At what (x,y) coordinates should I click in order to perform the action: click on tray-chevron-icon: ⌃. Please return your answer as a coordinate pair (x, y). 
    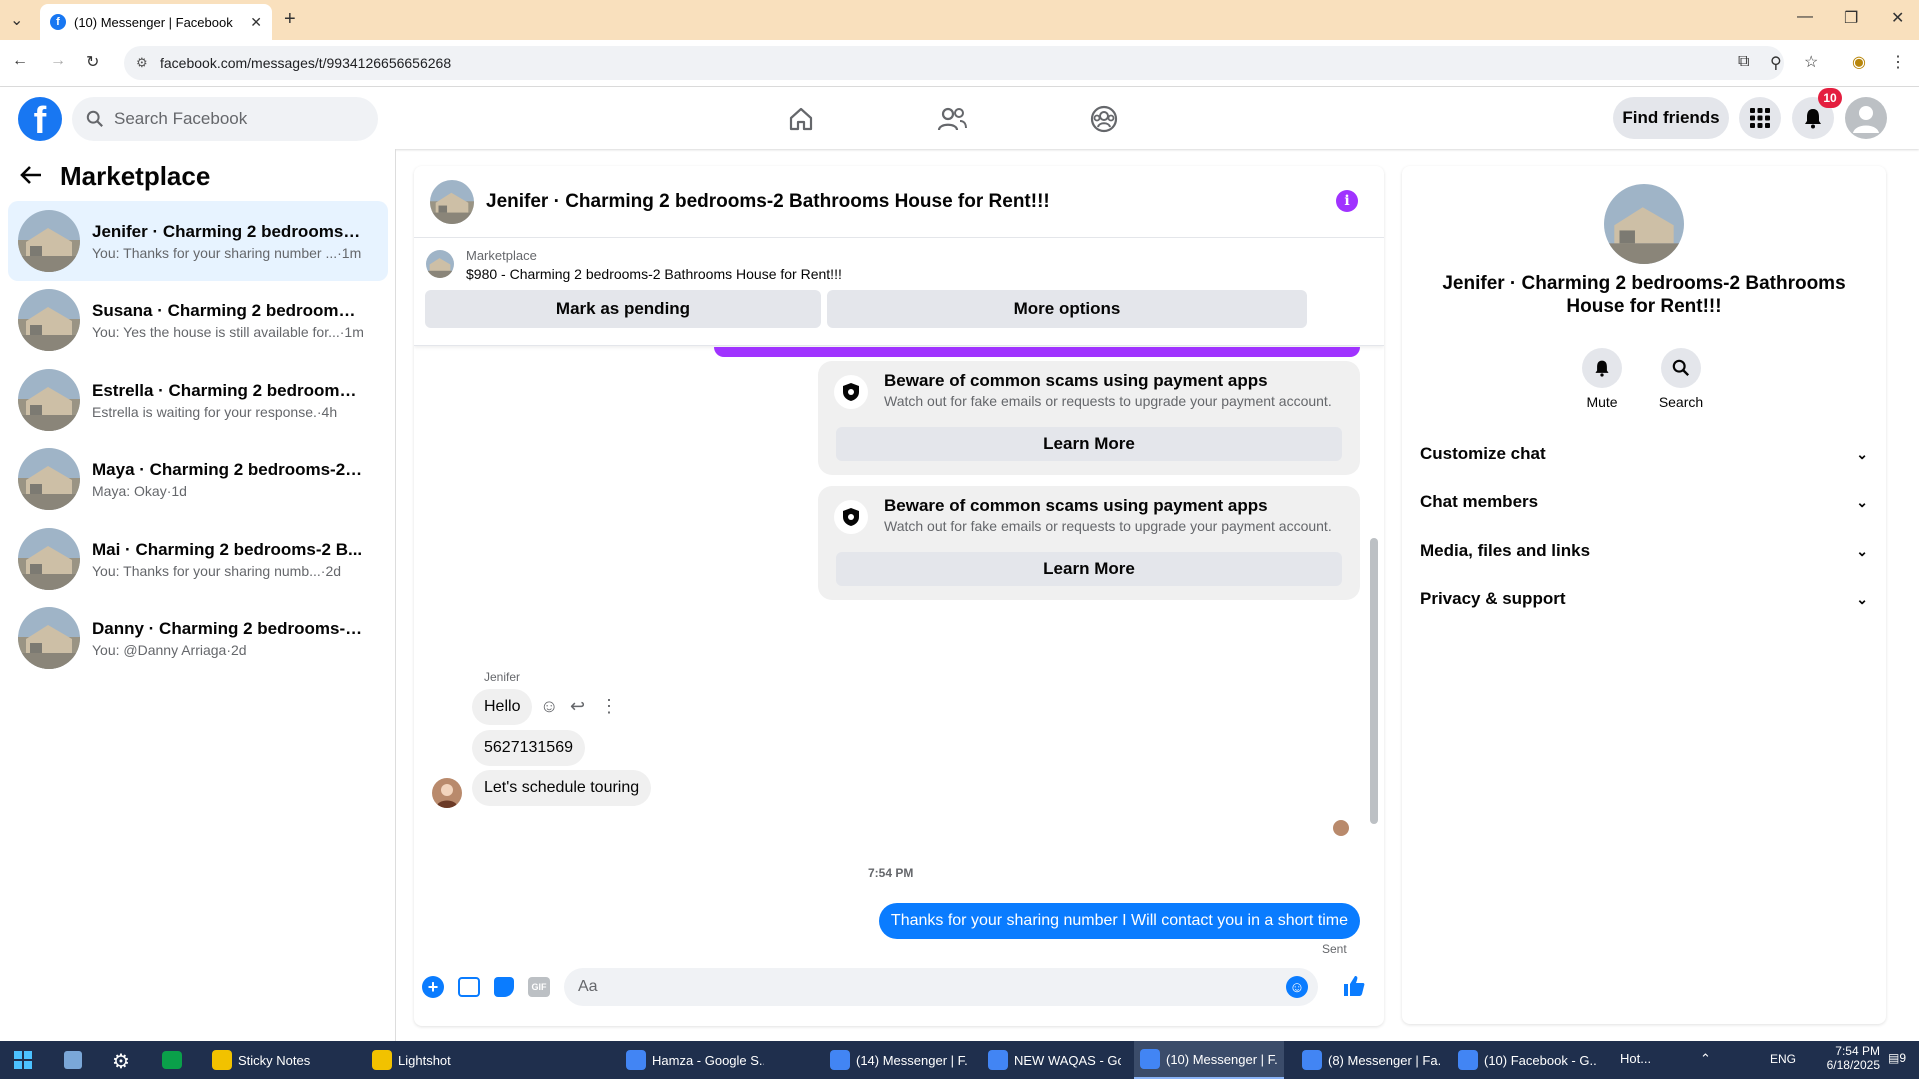
    Looking at the image, I should click on (1705, 1059).